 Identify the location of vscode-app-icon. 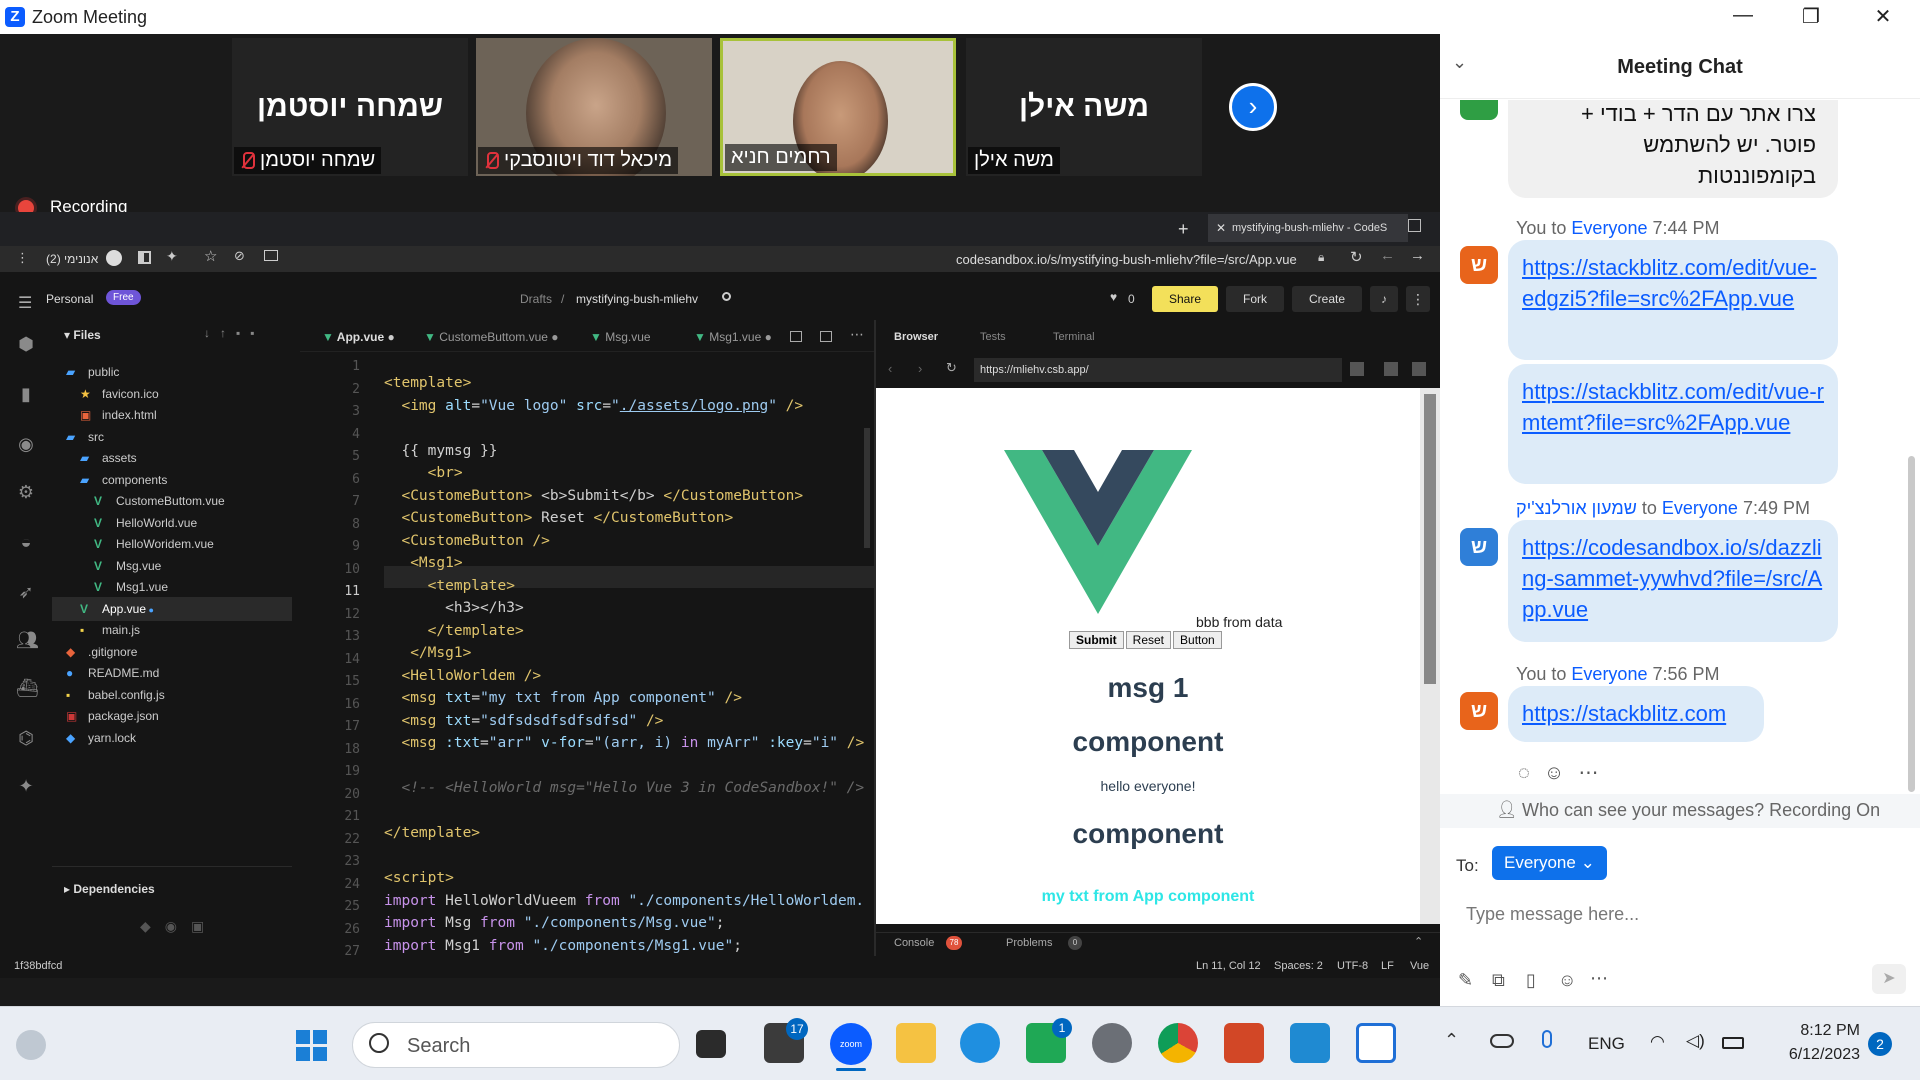
(1310, 1043).